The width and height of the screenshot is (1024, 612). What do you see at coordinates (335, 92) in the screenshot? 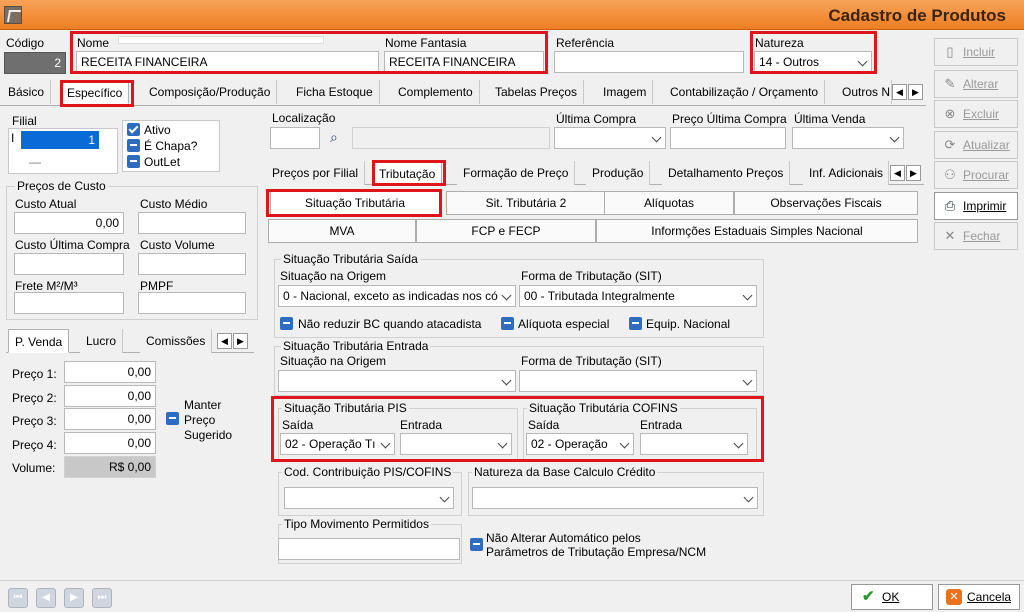
I see `tab-ficha-estoque: Ficha Estoque` at bounding box center [335, 92].